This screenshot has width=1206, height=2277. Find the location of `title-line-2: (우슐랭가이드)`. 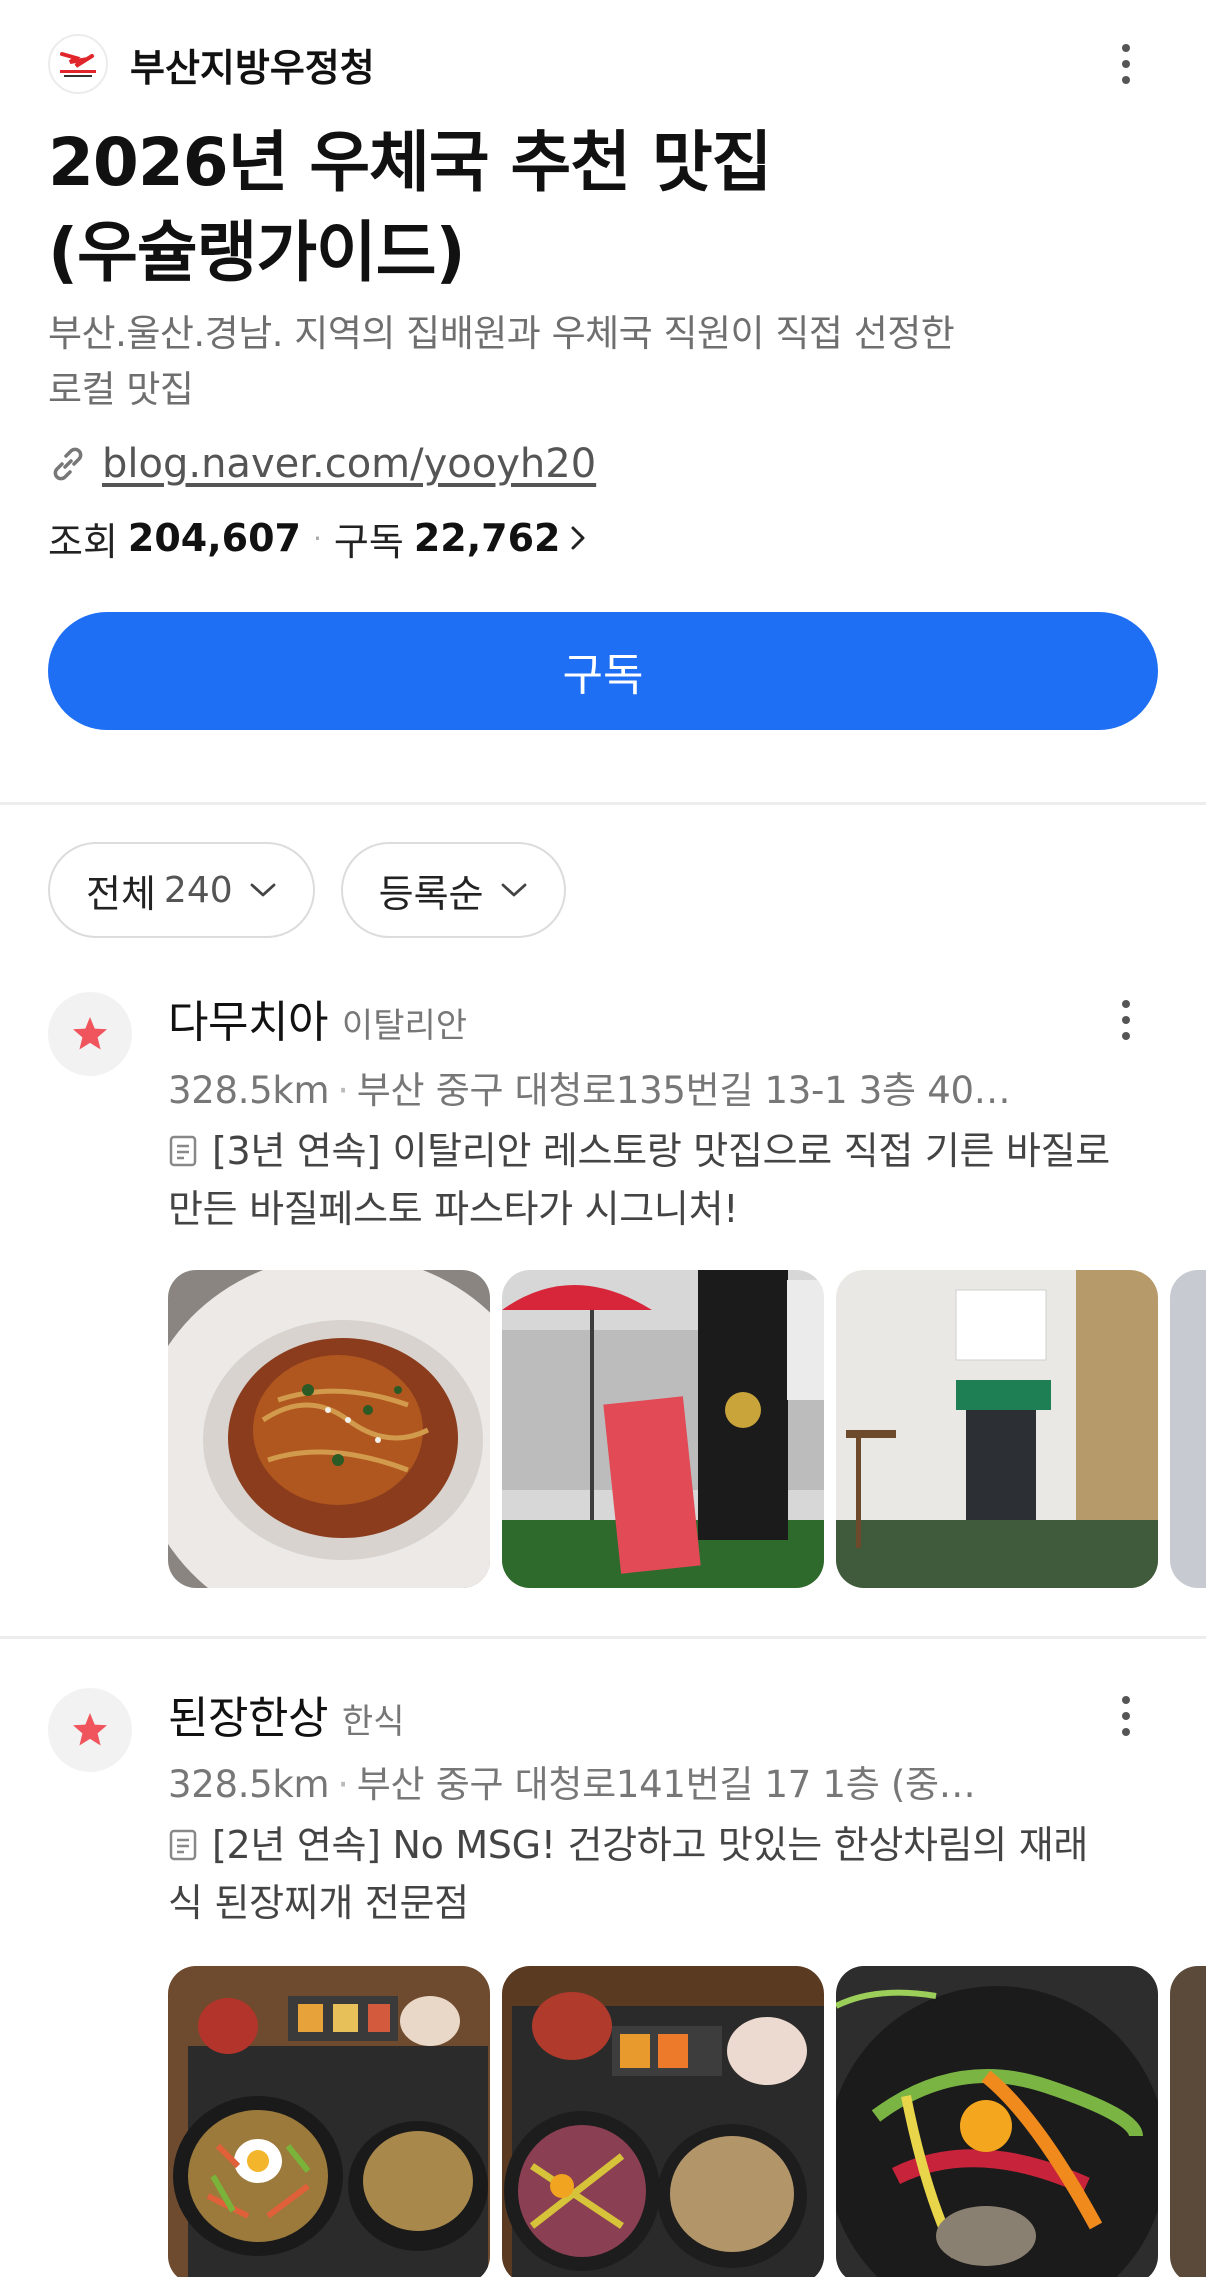

title-line-2: (우슐랭가이드) is located at coordinates (257, 252).